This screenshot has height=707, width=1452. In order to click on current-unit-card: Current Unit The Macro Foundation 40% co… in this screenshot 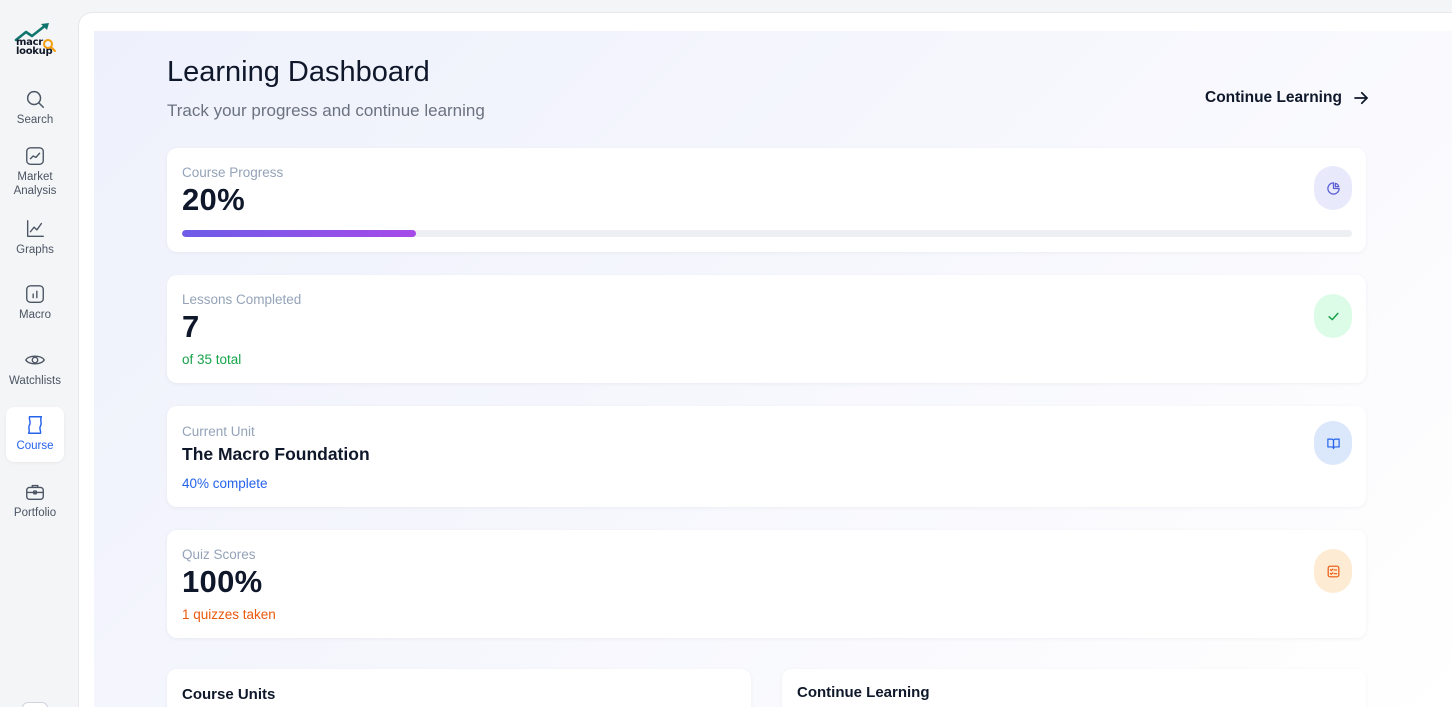, I will do `click(766, 456)`.